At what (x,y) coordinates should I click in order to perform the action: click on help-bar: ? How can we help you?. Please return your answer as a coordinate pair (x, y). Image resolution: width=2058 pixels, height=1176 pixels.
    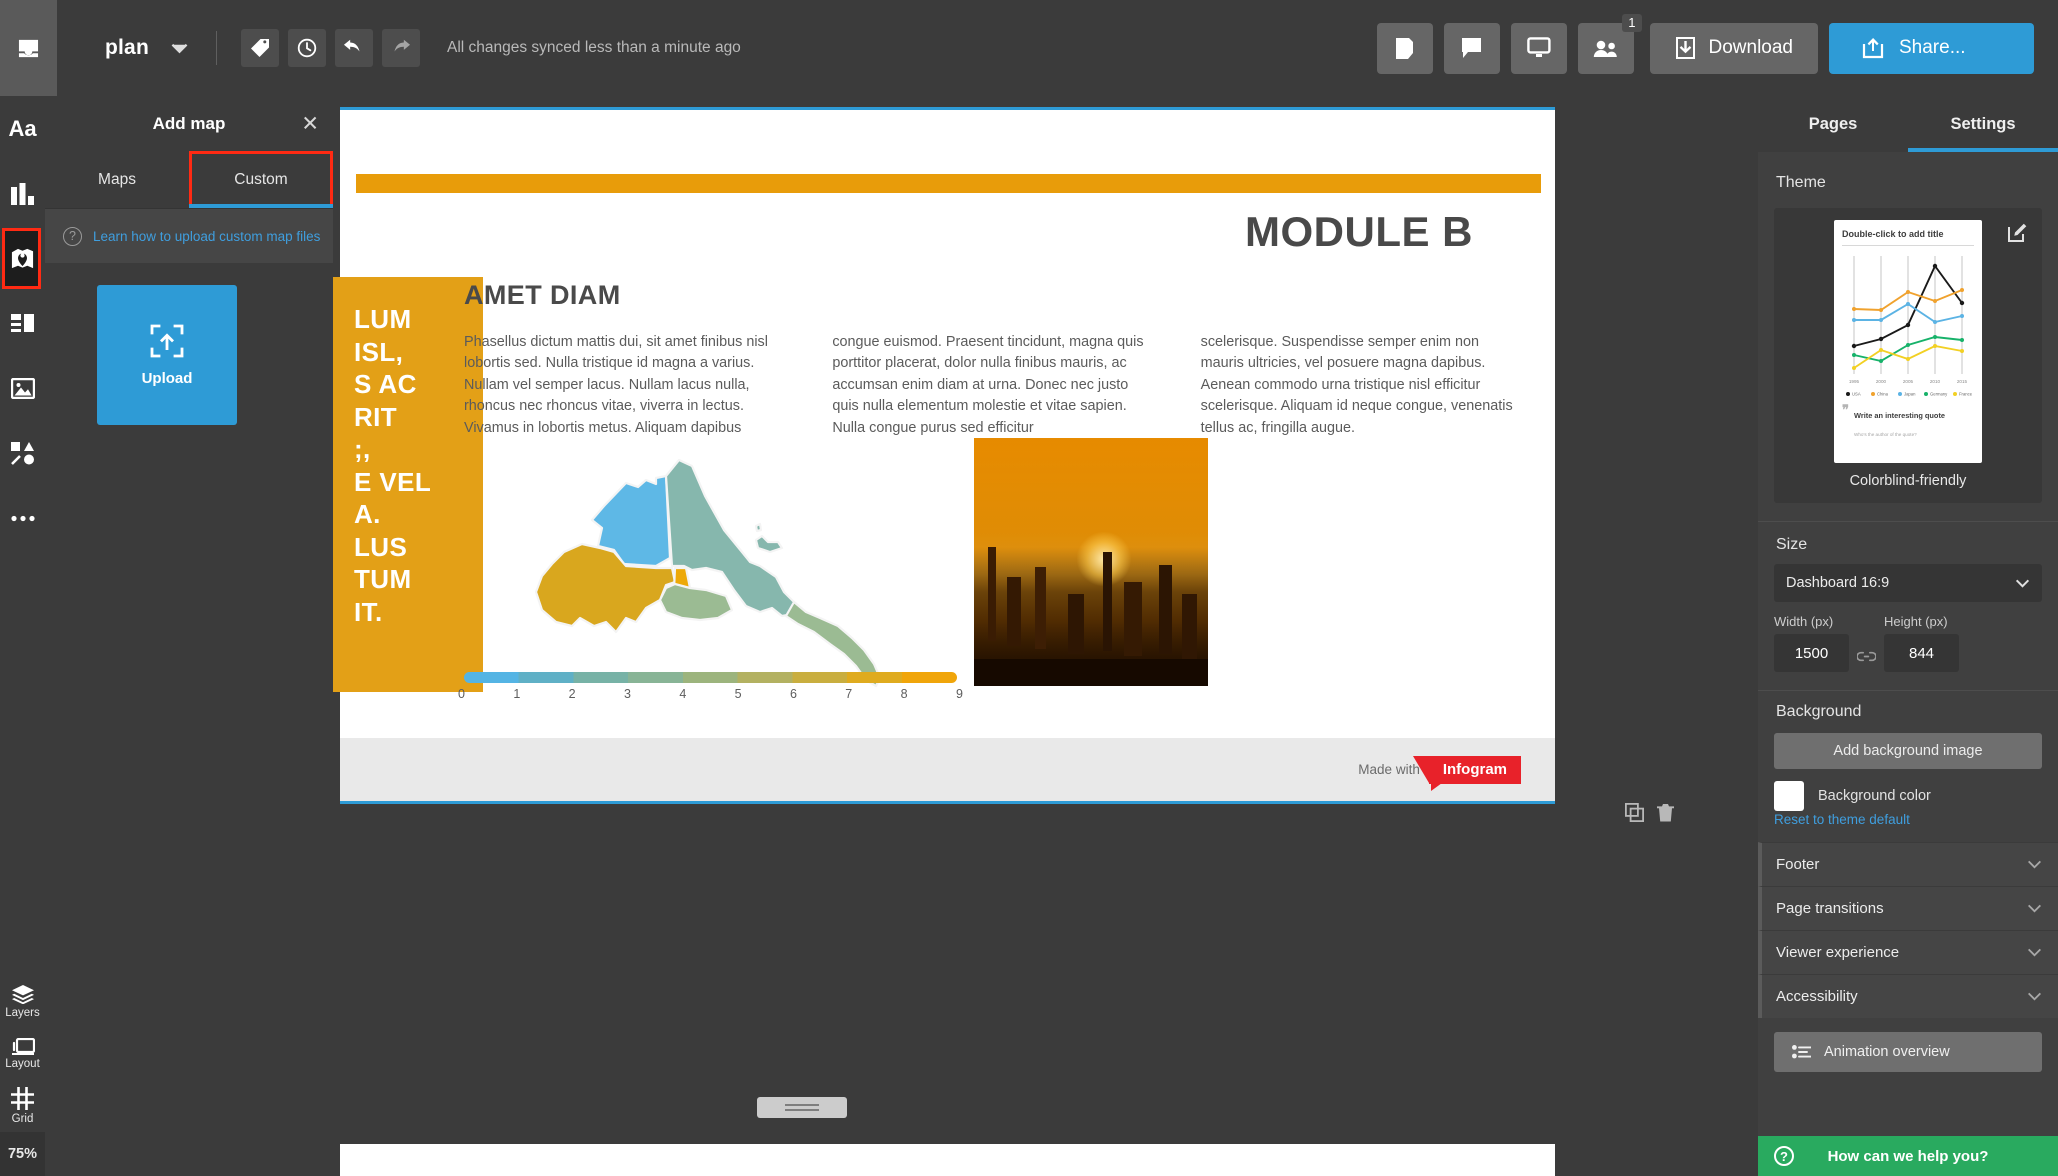
    Looking at the image, I should click on (1908, 1156).